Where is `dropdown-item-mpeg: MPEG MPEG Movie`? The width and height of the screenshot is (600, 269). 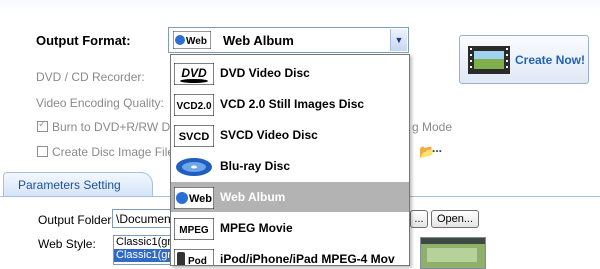
dropdown-item-mpeg: MPEG MPEG Movie is located at coordinates (290, 228).